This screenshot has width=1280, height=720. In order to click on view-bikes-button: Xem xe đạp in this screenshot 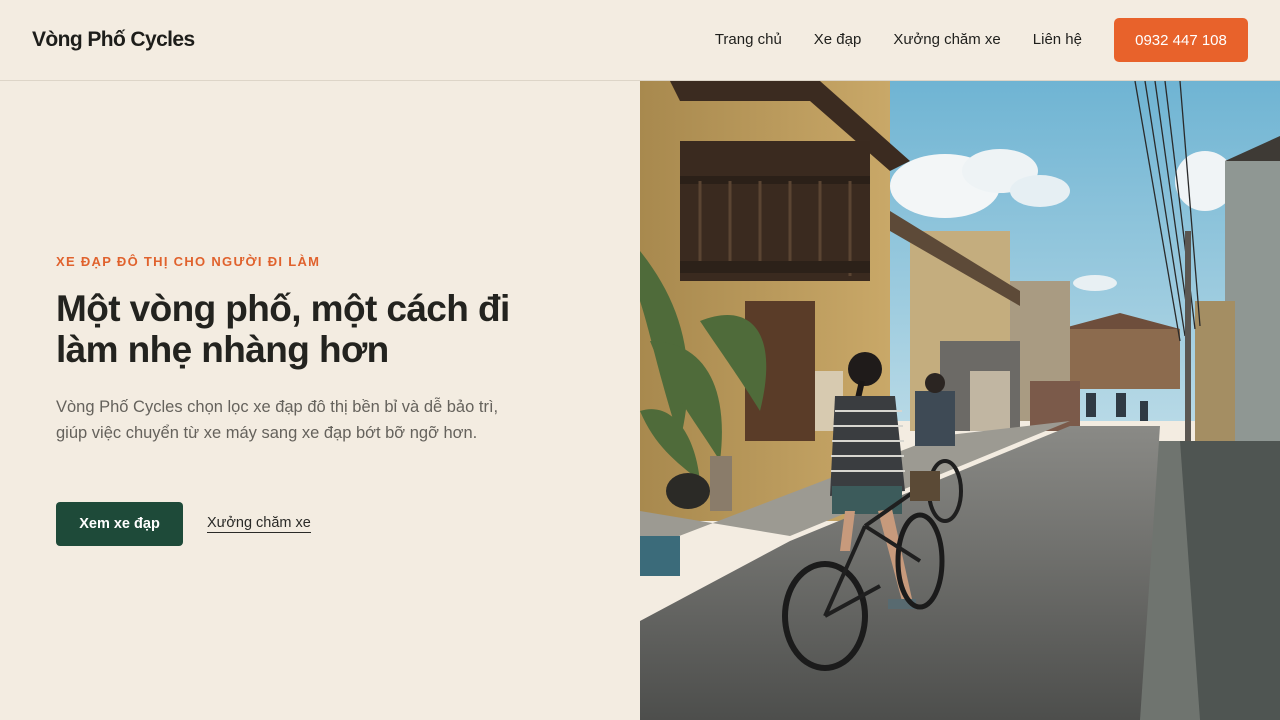, I will do `click(119, 524)`.